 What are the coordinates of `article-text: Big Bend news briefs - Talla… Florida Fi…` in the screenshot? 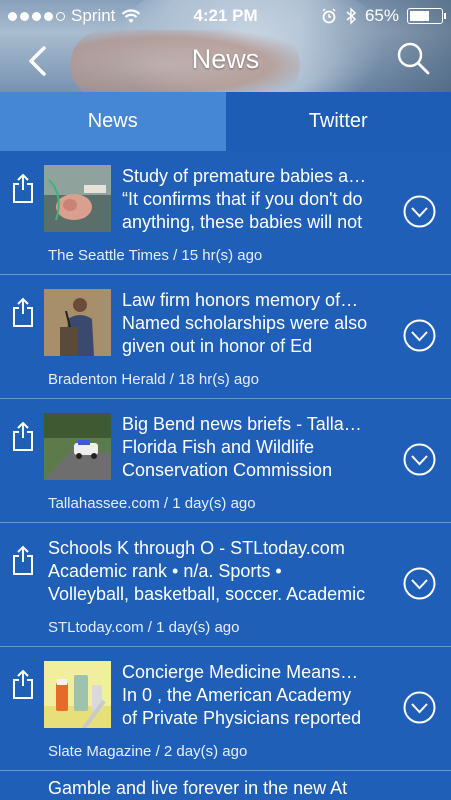 It's located at (257, 447).